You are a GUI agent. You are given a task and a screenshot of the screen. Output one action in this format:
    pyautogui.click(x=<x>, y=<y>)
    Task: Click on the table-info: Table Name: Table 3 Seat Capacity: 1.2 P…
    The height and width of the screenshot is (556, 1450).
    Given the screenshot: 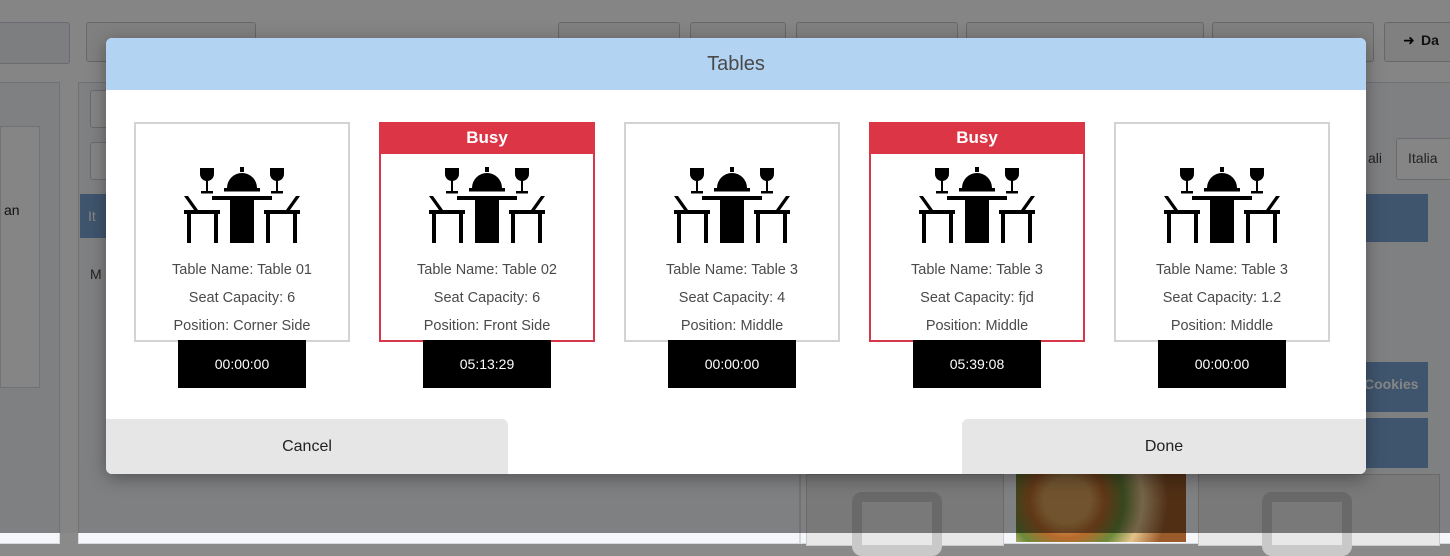 What is the action you would take?
    pyautogui.click(x=1222, y=298)
    